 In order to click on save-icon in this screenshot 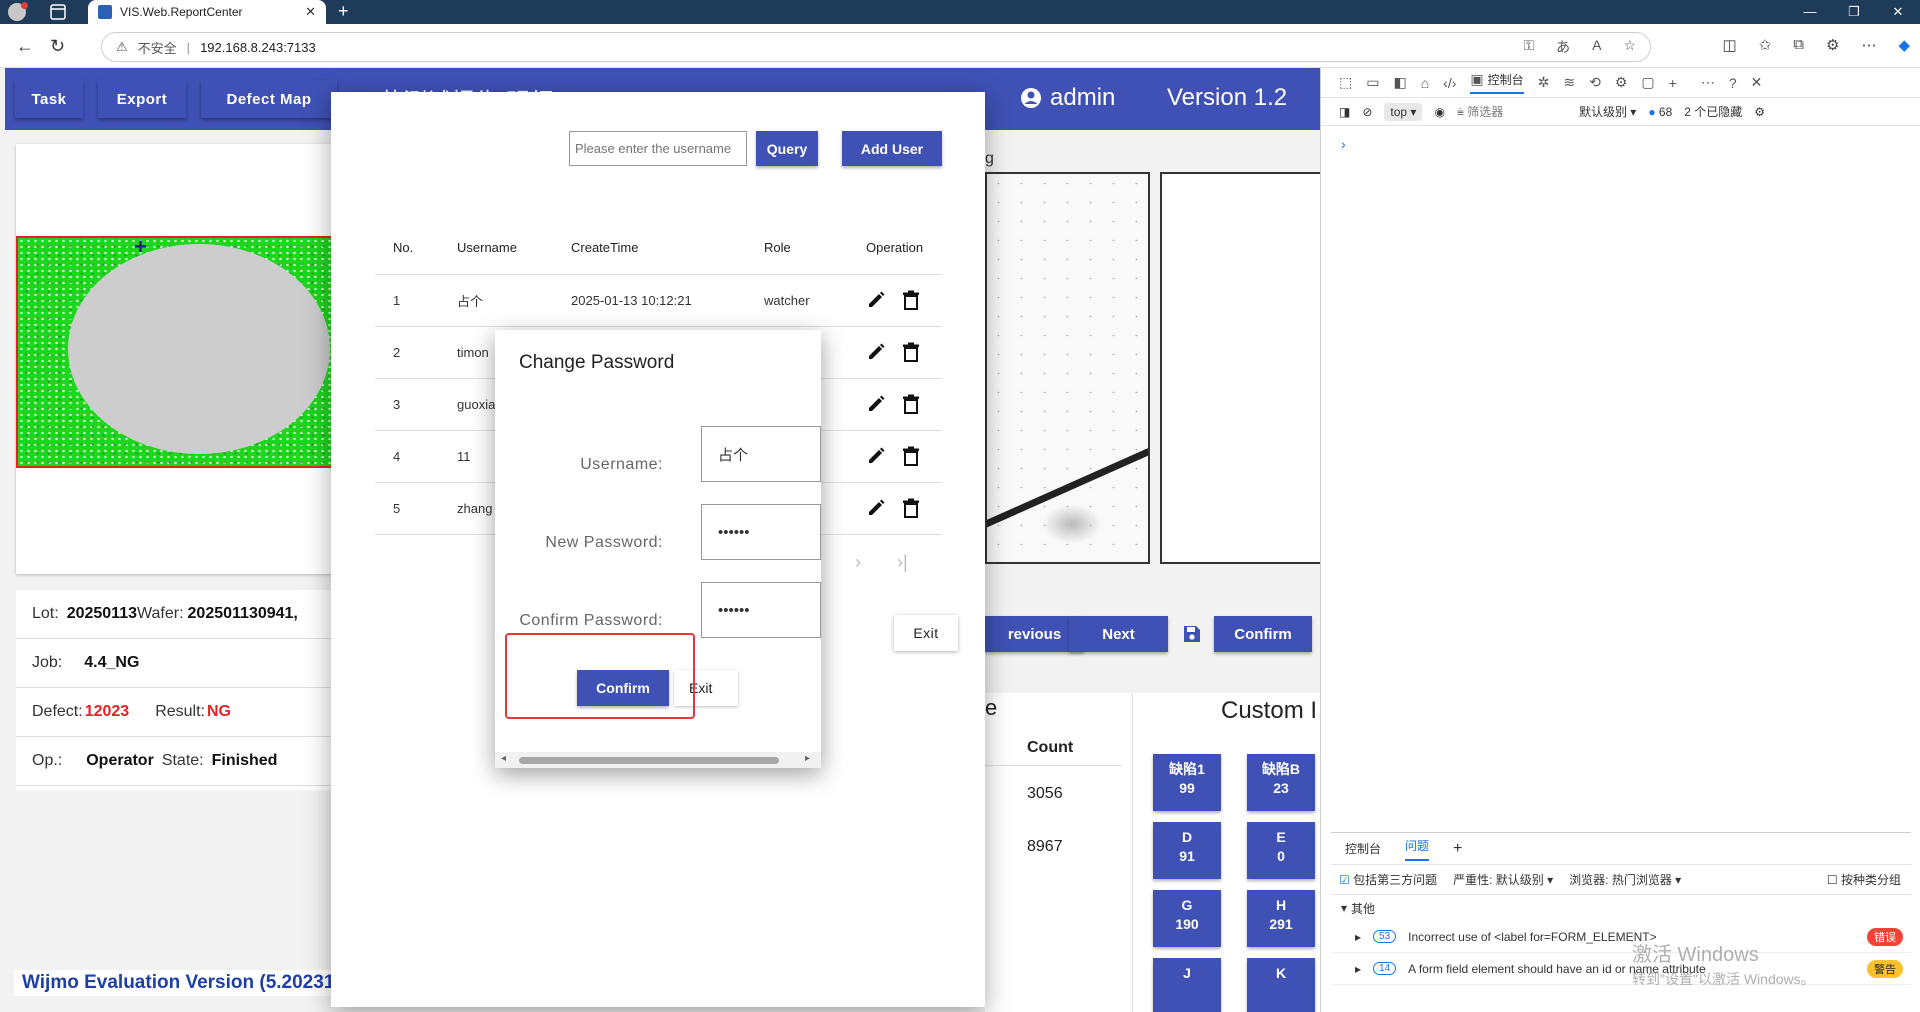, I will do `click(1192, 634)`.